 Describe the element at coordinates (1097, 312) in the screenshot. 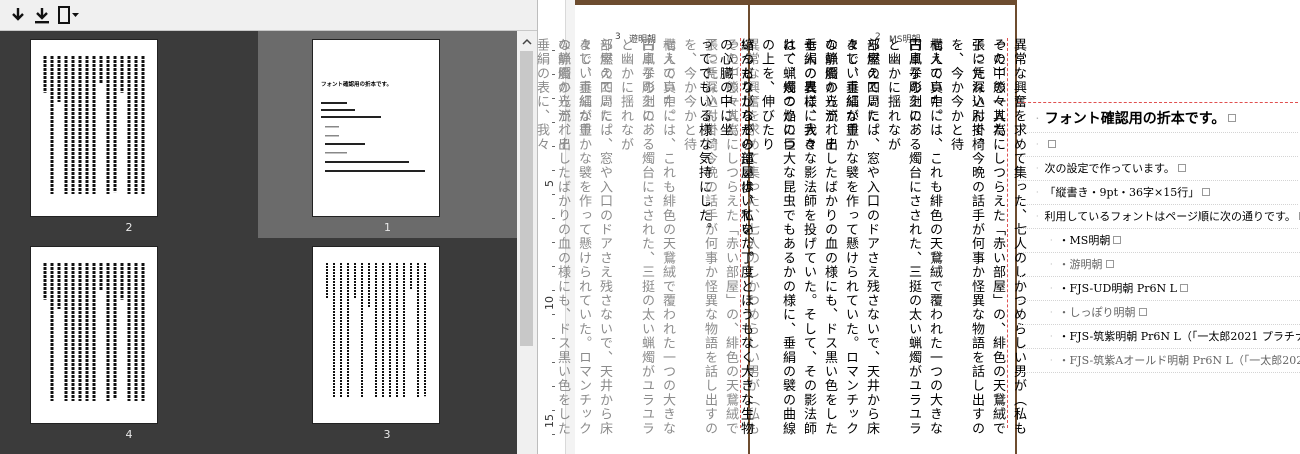

I see `page1-line-text: ・しっぽり明朝` at that location.